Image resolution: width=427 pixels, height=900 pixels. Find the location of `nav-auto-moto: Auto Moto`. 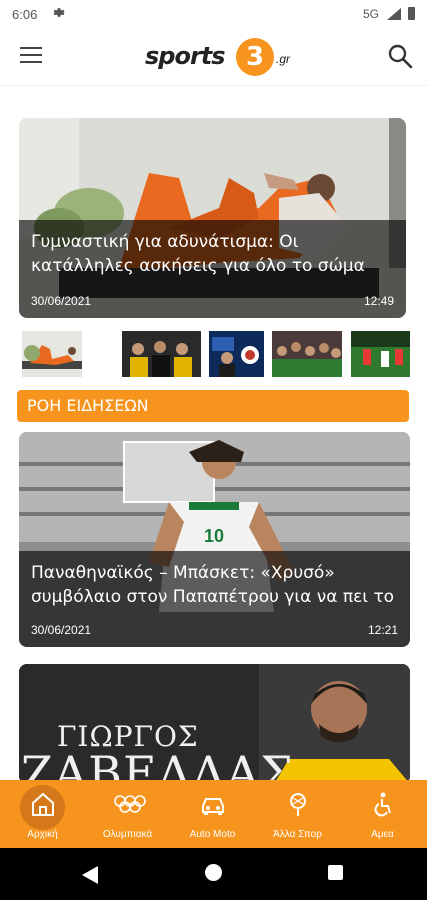

nav-auto-moto: Auto Moto is located at coordinates (212, 814).